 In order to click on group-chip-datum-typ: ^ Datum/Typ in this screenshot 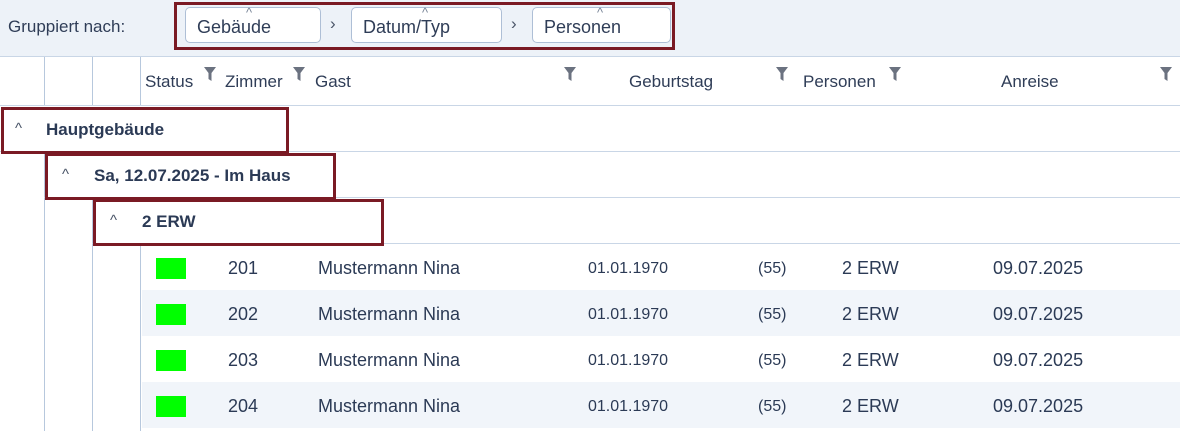, I will do `click(426, 24)`.